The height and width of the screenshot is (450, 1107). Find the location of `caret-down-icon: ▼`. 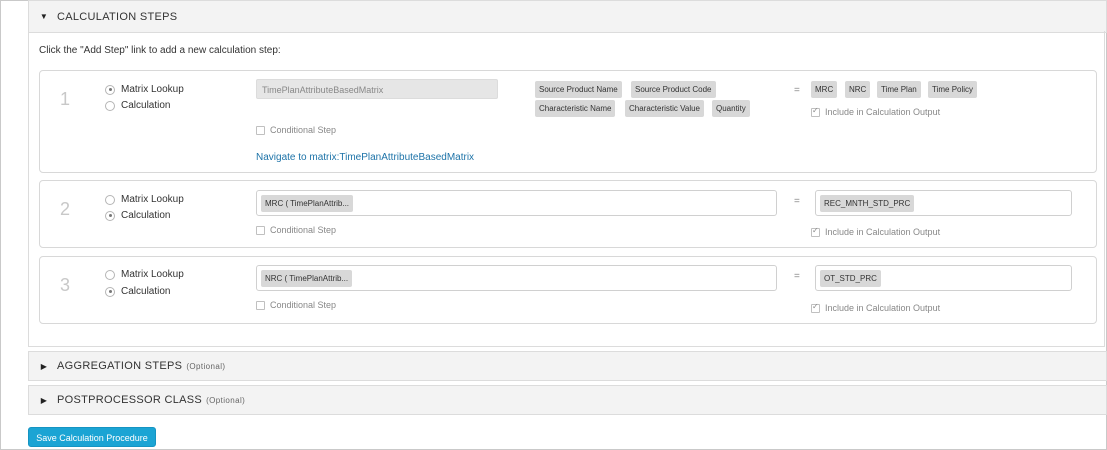

caret-down-icon: ▼ is located at coordinates (44, 16).